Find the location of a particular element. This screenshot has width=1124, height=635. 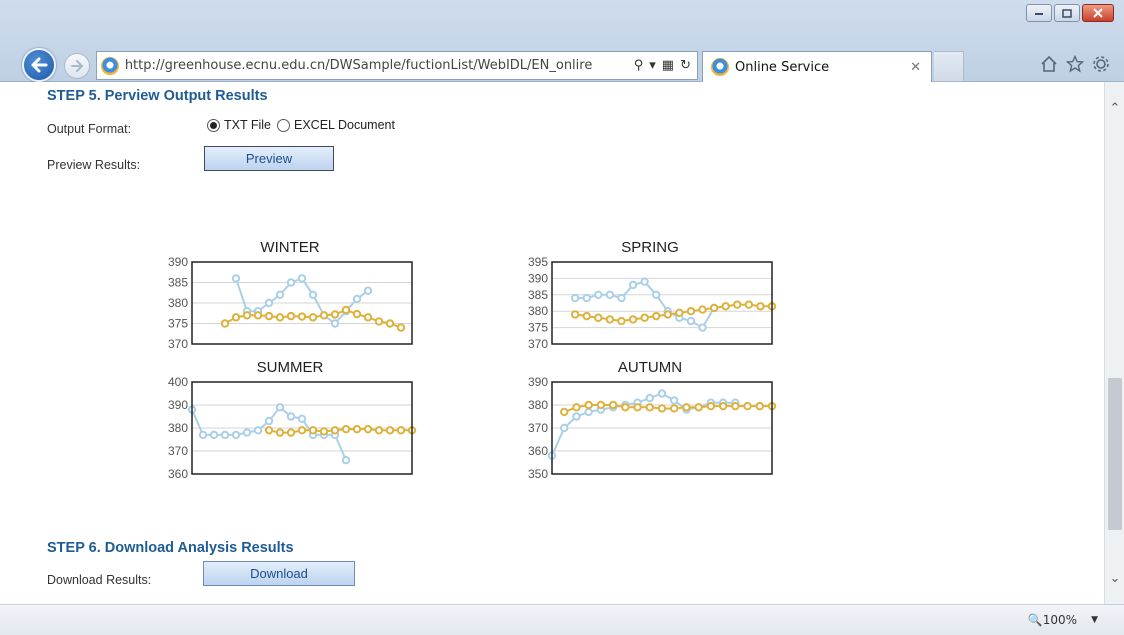

minimize-button is located at coordinates (1039, 13).